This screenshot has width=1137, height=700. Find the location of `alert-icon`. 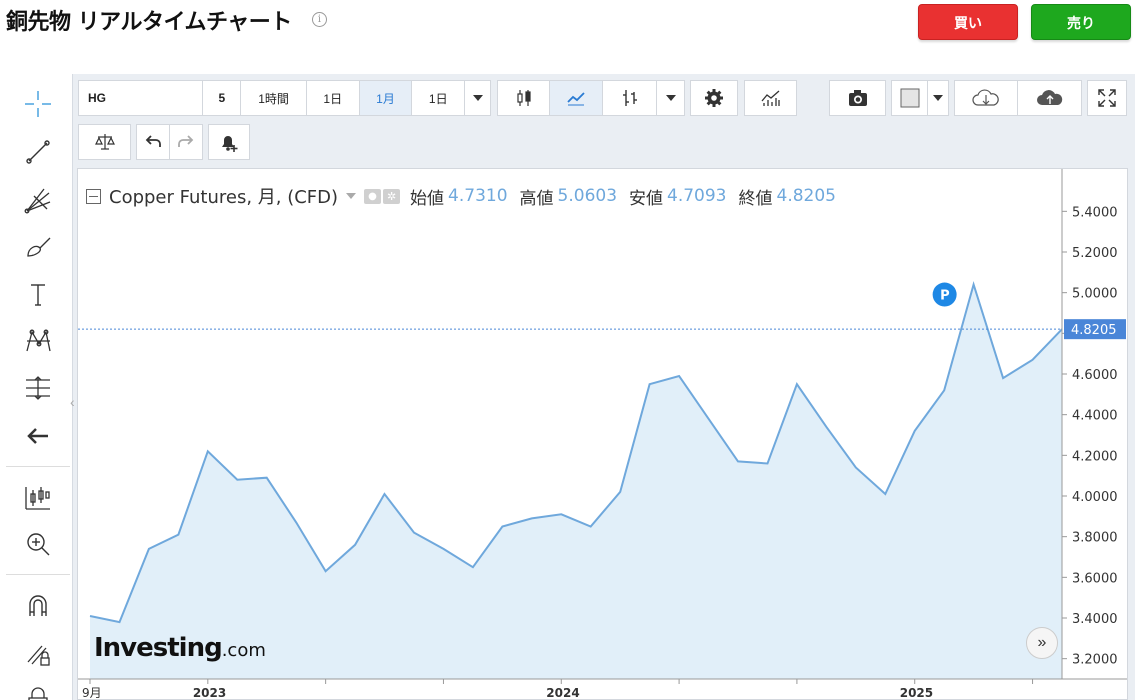

alert-icon is located at coordinates (230, 144).